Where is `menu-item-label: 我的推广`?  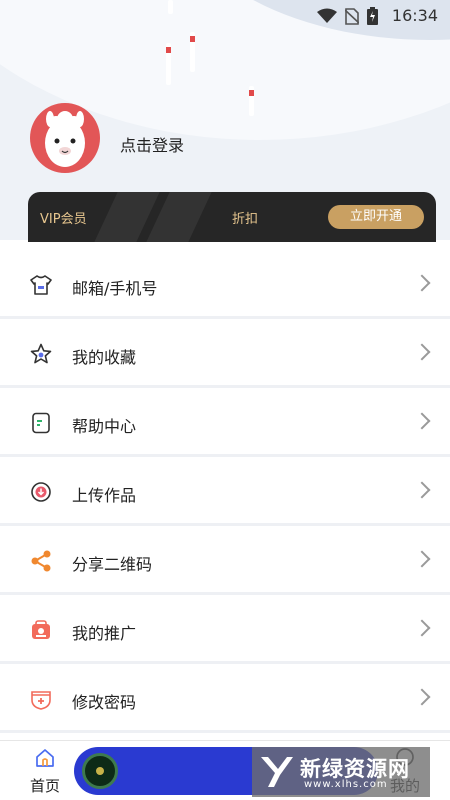
menu-item-label: 我的推广 is located at coordinates (104, 633).